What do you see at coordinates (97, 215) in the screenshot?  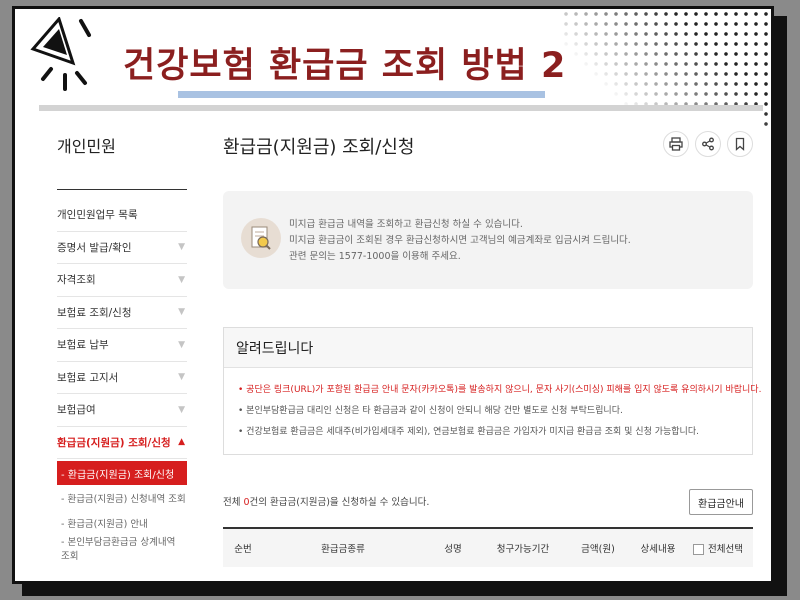 I see `sidebar-item-label: 개인민원업무 목록` at bounding box center [97, 215].